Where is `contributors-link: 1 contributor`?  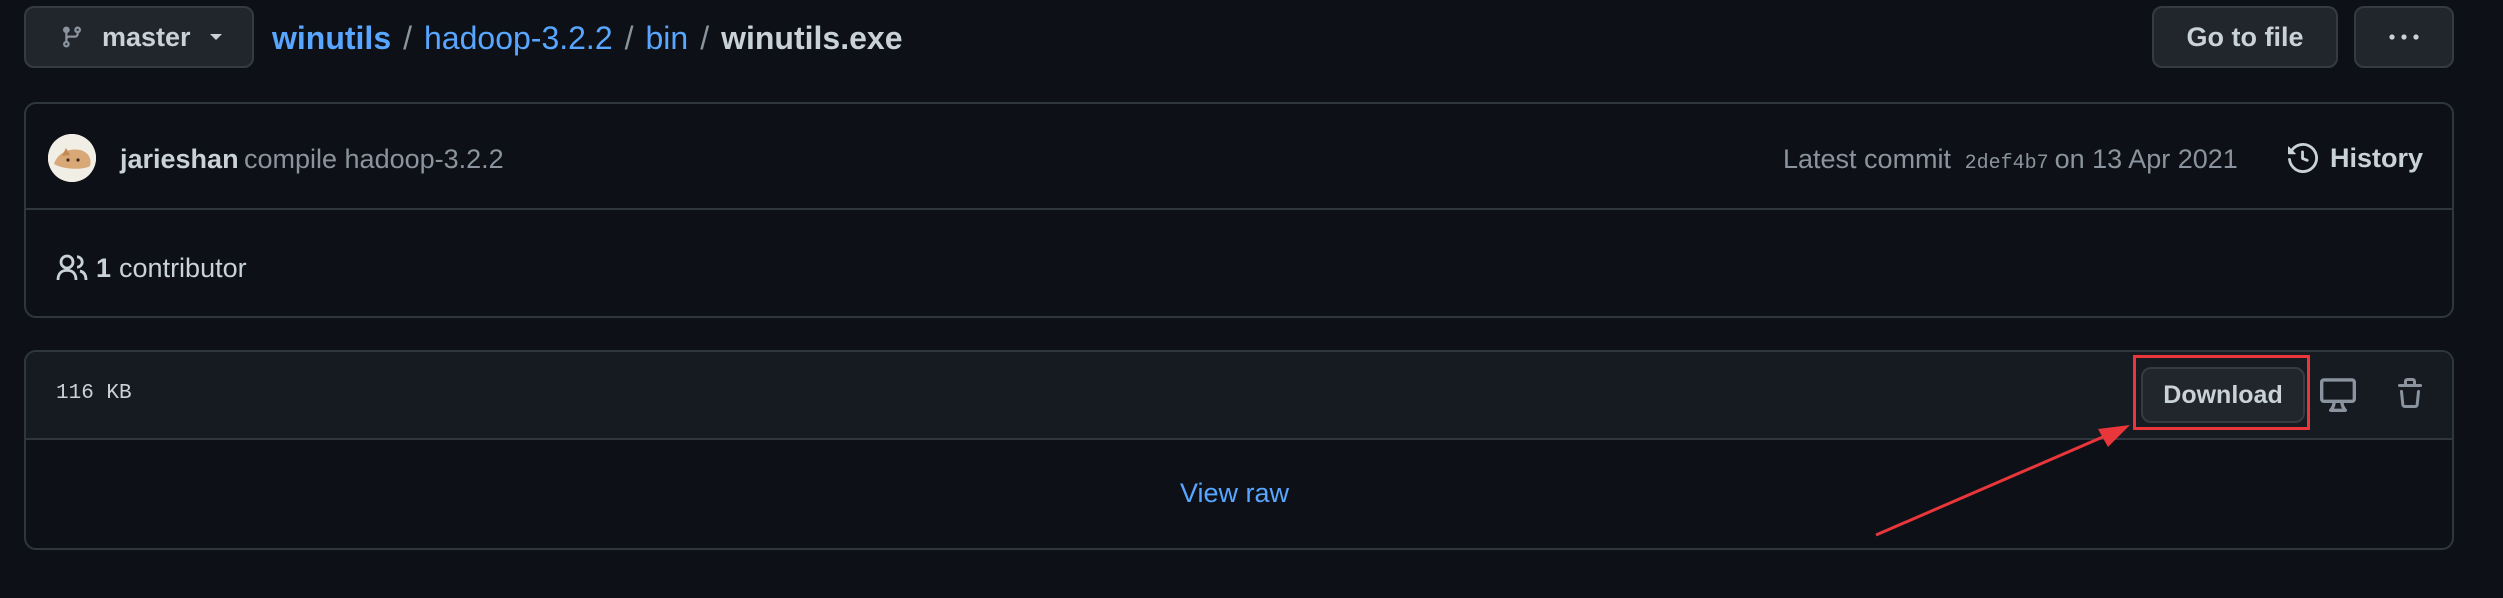
contributors-link: 1 contributor is located at coordinates (151, 268).